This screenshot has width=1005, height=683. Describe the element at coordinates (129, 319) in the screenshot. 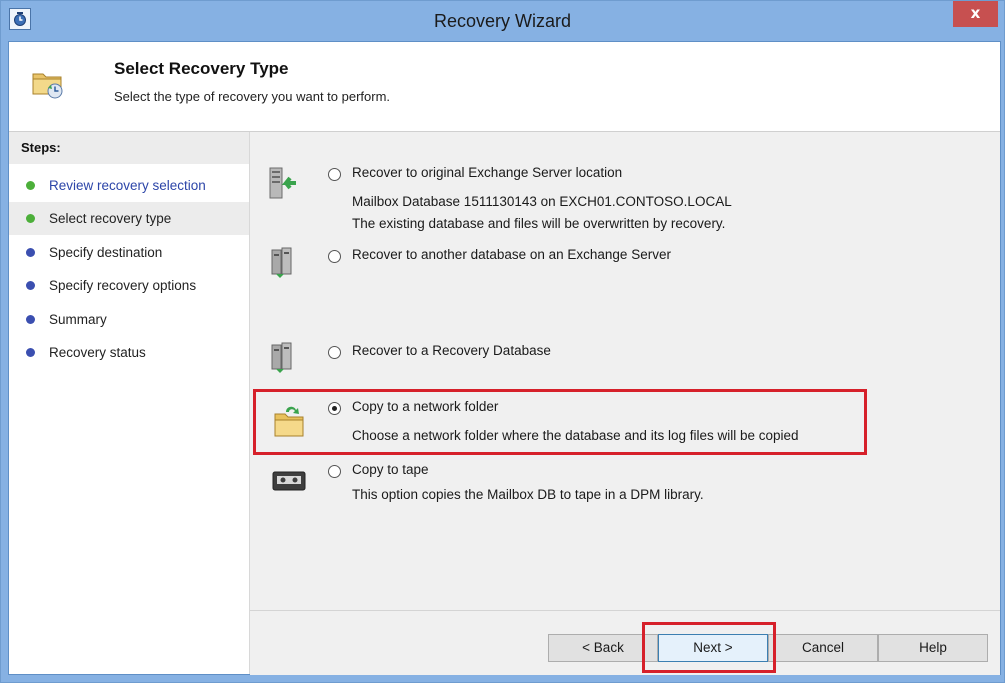

I see `step-summary: Summary` at that location.